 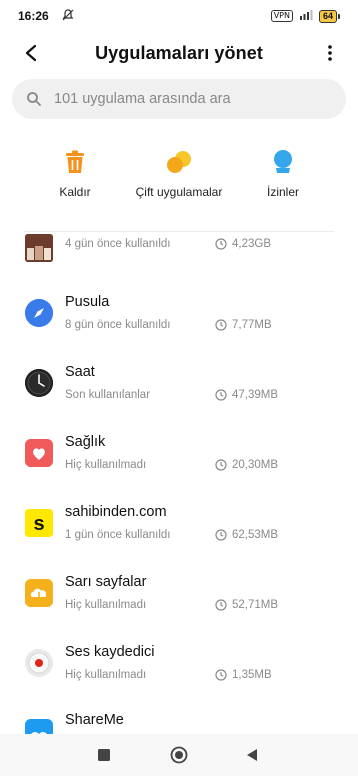 I want to click on more-vert-icon, so click(x=330, y=53).